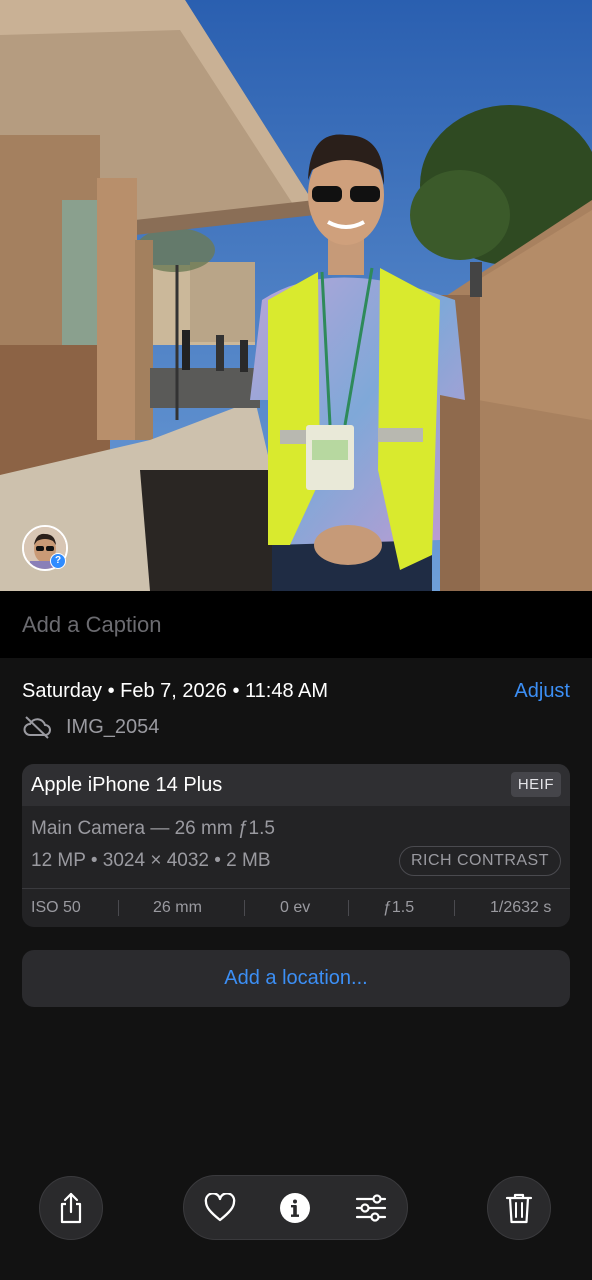  I want to click on caption-input, so click(292, 625).